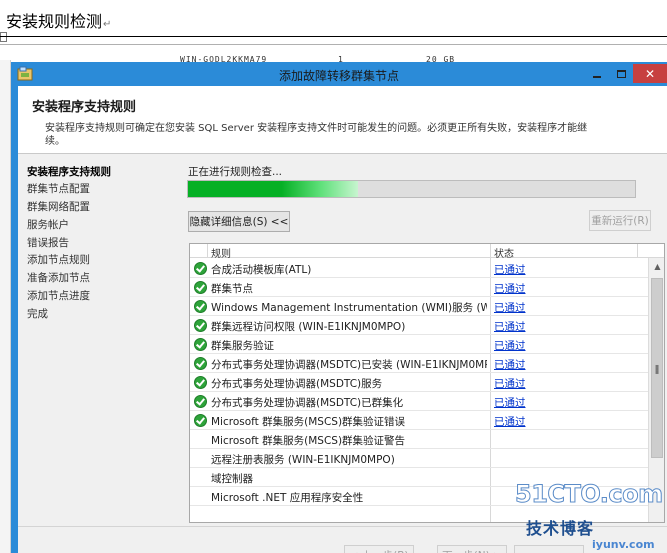 Image resolution: width=667 pixels, height=553 pixels. What do you see at coordinates (273, 189) in the screenshot?
I see `progress-fill` at bounding box center [273, 189].